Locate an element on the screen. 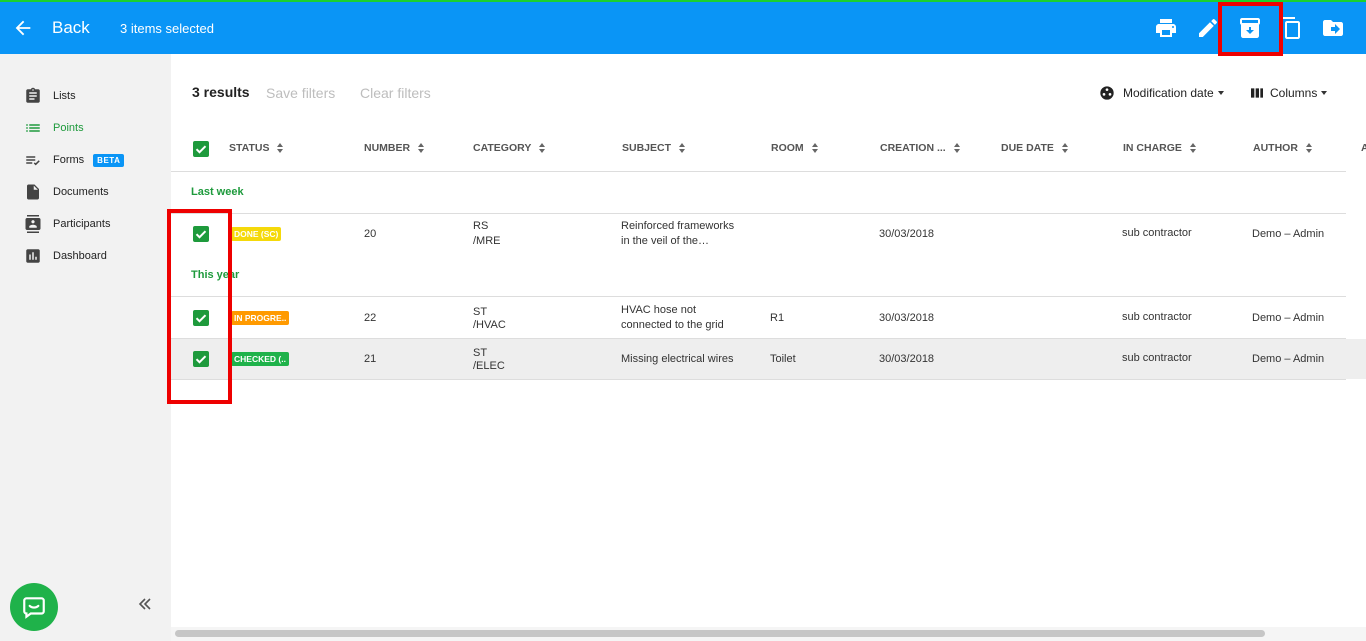  sidebar-item-label: Lists is located at coordinates (64, 96).